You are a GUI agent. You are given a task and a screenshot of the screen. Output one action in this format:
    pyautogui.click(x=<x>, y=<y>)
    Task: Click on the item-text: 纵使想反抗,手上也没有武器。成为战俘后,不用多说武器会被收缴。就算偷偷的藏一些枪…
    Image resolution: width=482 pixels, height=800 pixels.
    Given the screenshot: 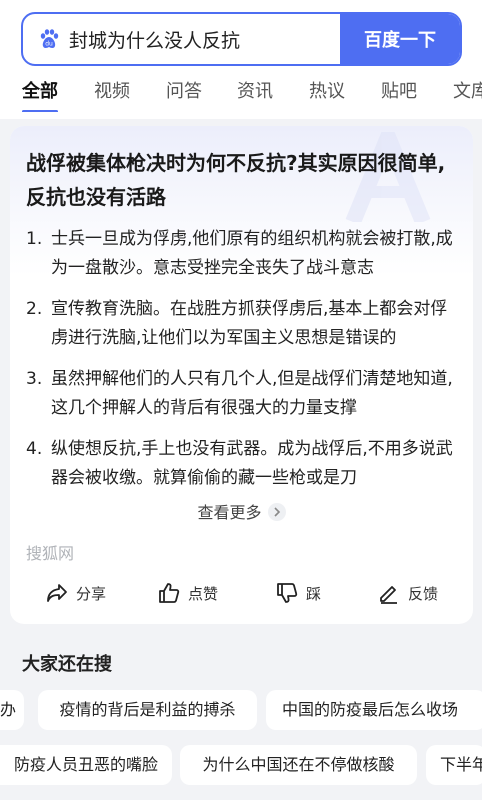 What is the action you would take?
    pyautogui.click(x=252, y=463)
    